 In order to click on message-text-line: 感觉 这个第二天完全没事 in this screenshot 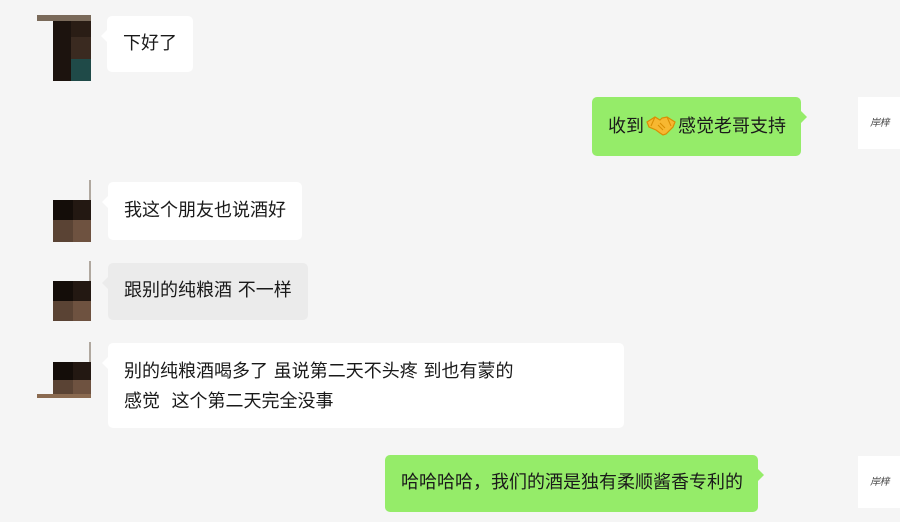, I will do `click(229, 401)`.